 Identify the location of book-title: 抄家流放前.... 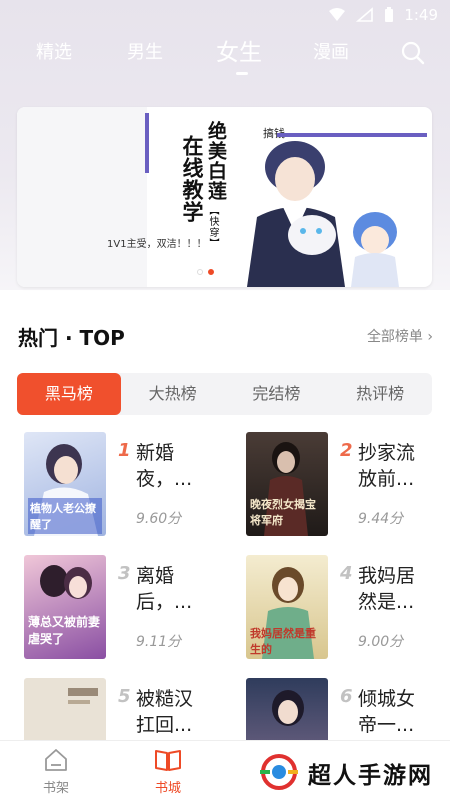
(387, 466).